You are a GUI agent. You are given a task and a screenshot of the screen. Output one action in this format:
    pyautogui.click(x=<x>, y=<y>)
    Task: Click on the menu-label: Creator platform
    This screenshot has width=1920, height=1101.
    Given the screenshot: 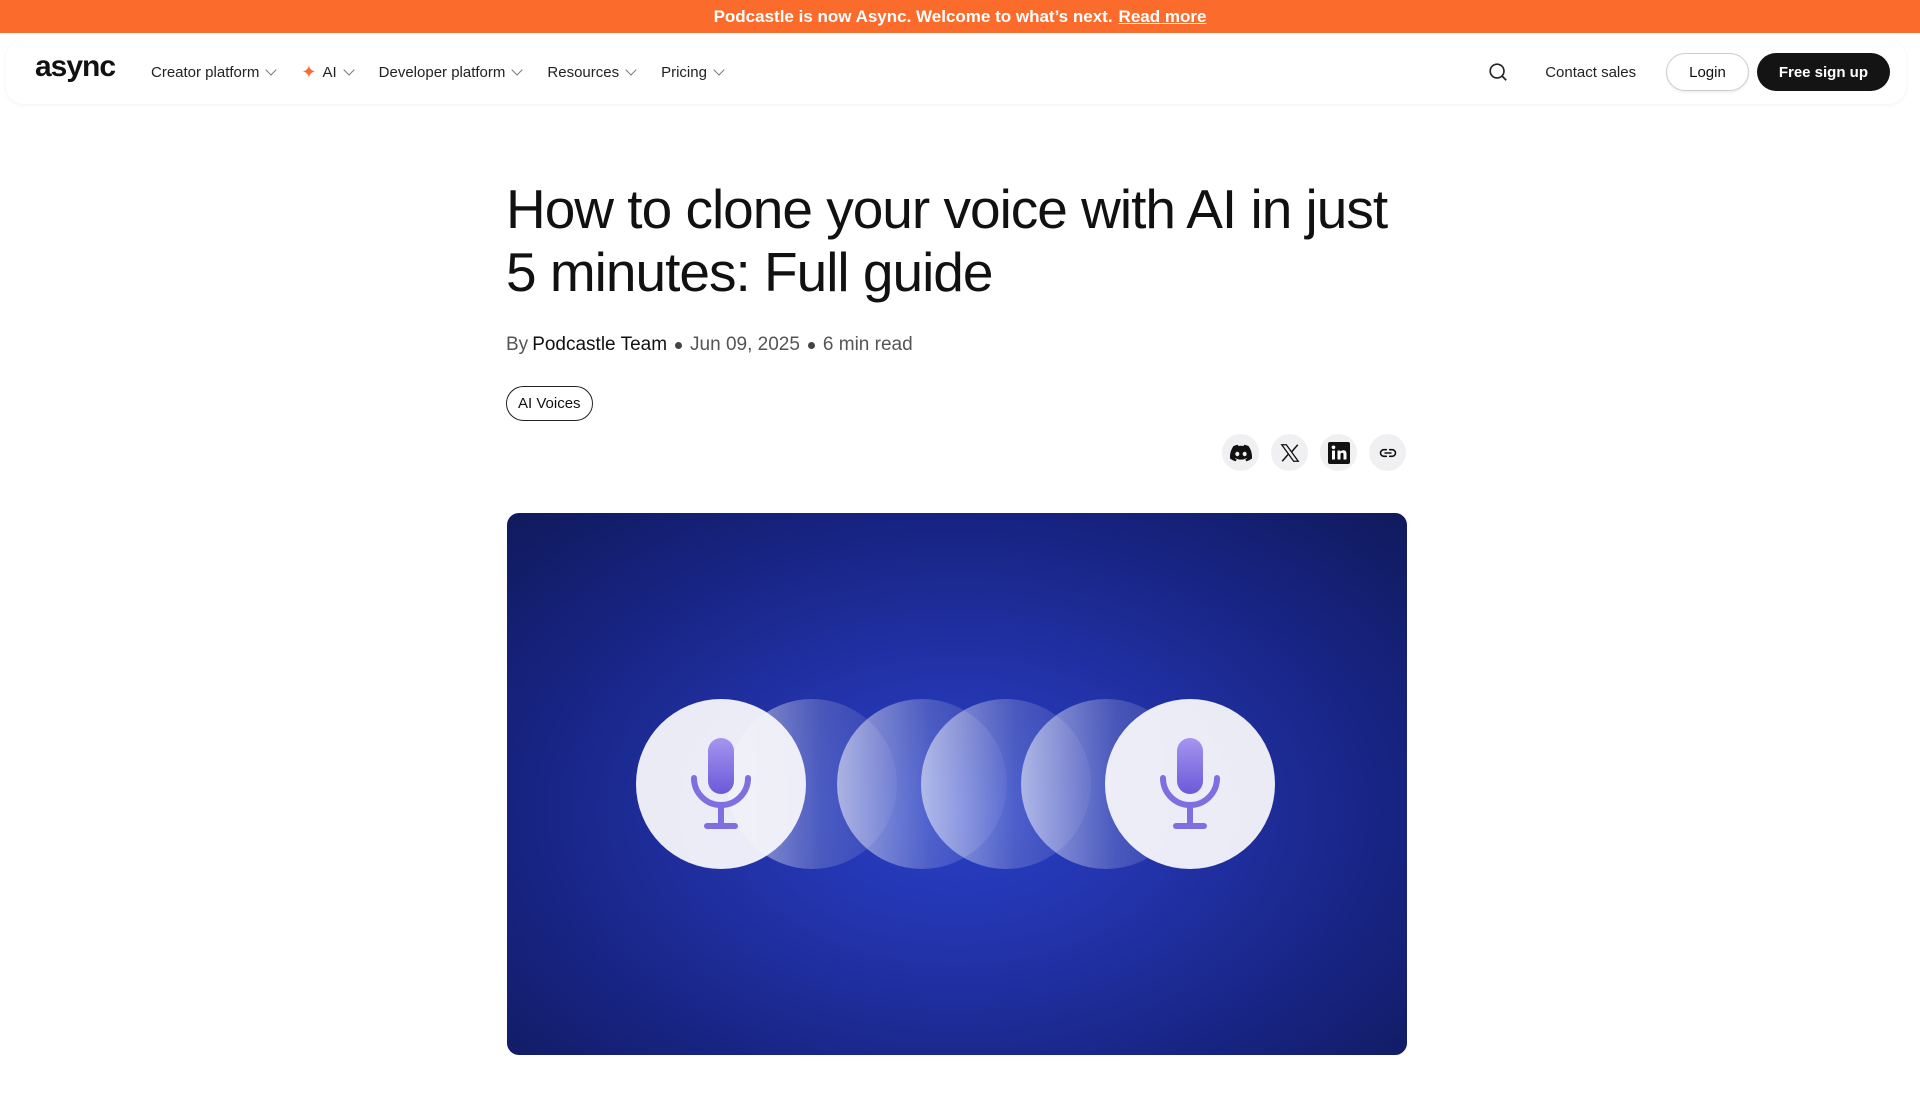 What is the action you would take?
    pyautogui.click(x=205, y=72)
    